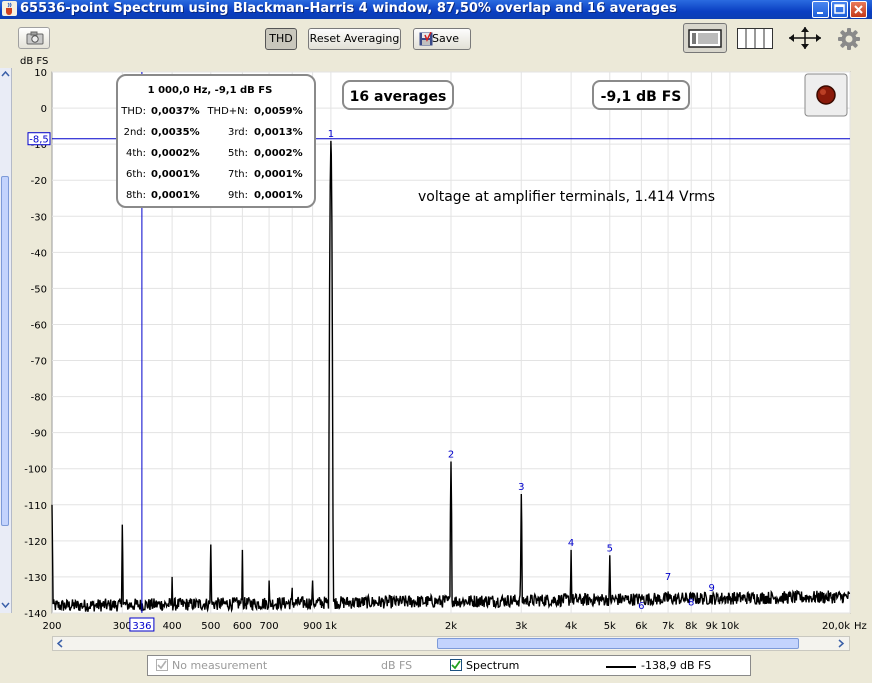 Image resolution: width=872 pixels, height=683 pixels. Describe the element at coordinates (39, 398) in the screenshot. I see `y-tick-label: -80` at that location.